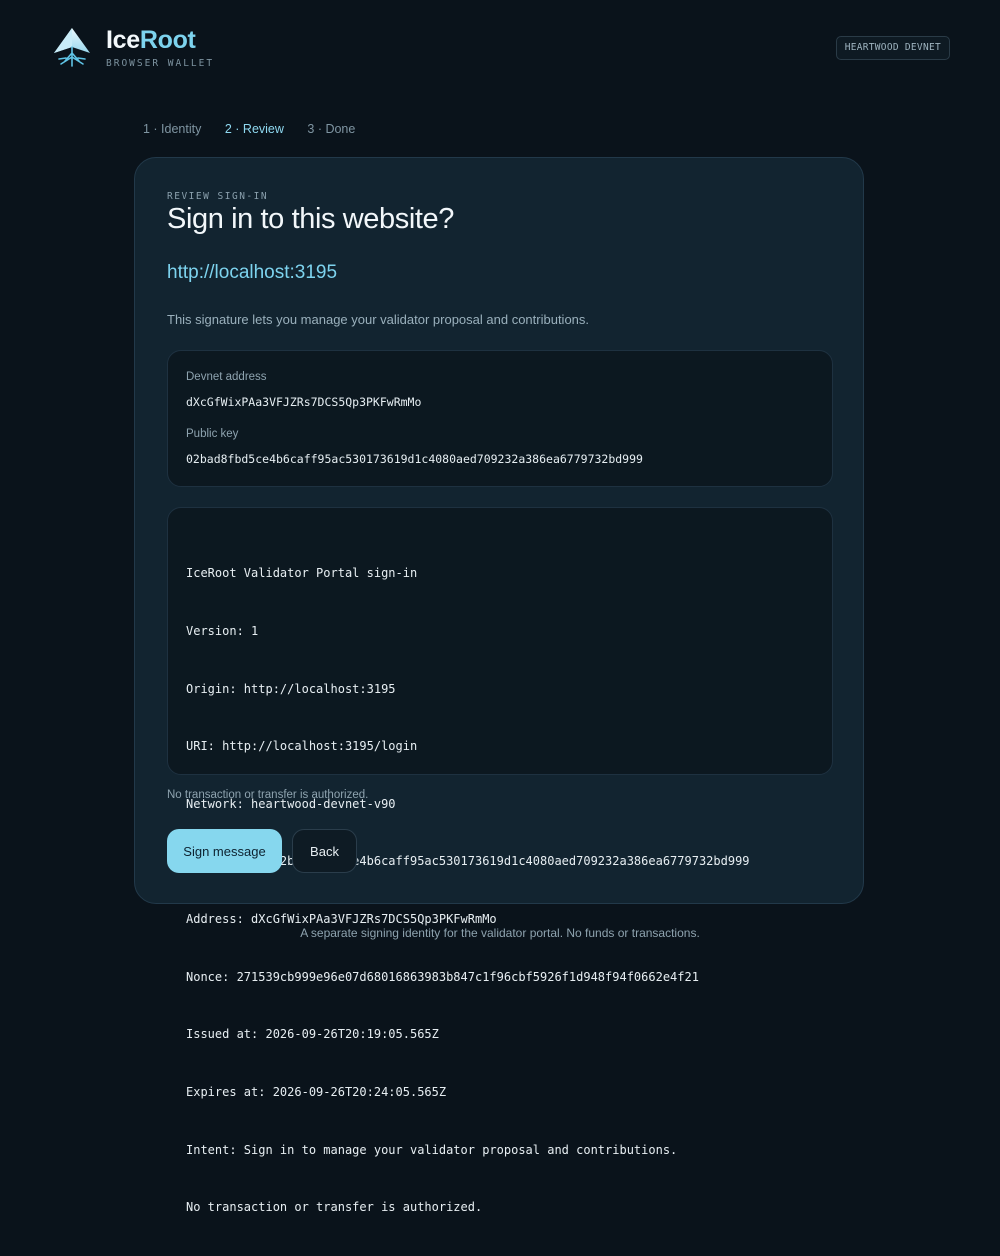  Describe the element at coordinates (167, 40) in the screenshot. I see `brand-name-part-root: Root` at that location.